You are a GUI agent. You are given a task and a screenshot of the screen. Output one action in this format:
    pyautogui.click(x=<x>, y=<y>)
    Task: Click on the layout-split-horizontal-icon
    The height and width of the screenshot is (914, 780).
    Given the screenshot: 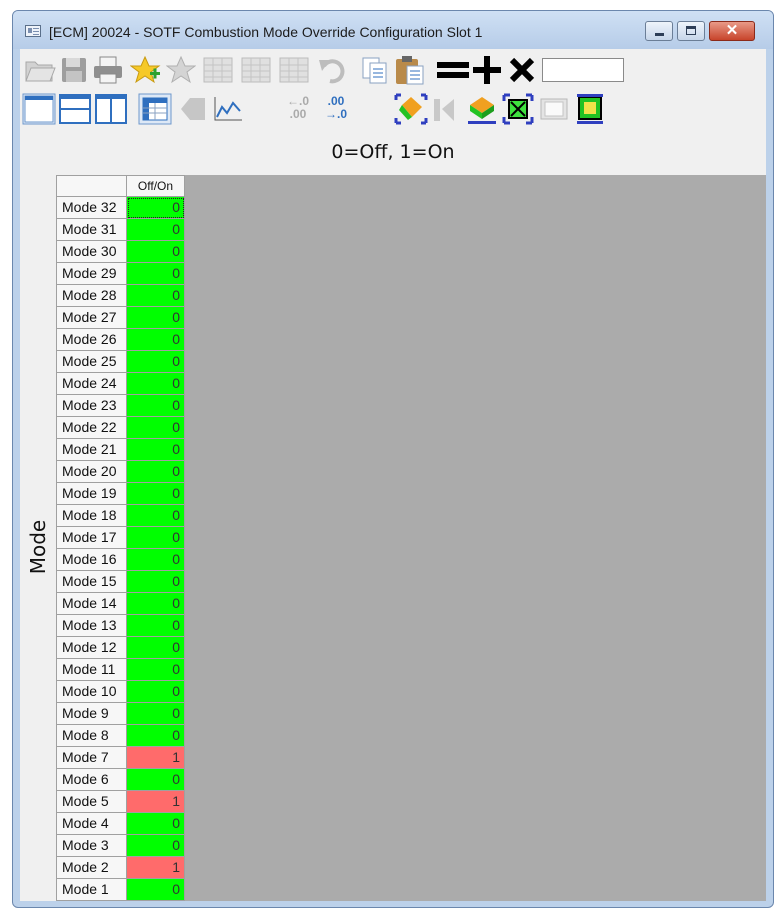 What is the action you would take?
    pyautogui.click(x=75, y=109)
    